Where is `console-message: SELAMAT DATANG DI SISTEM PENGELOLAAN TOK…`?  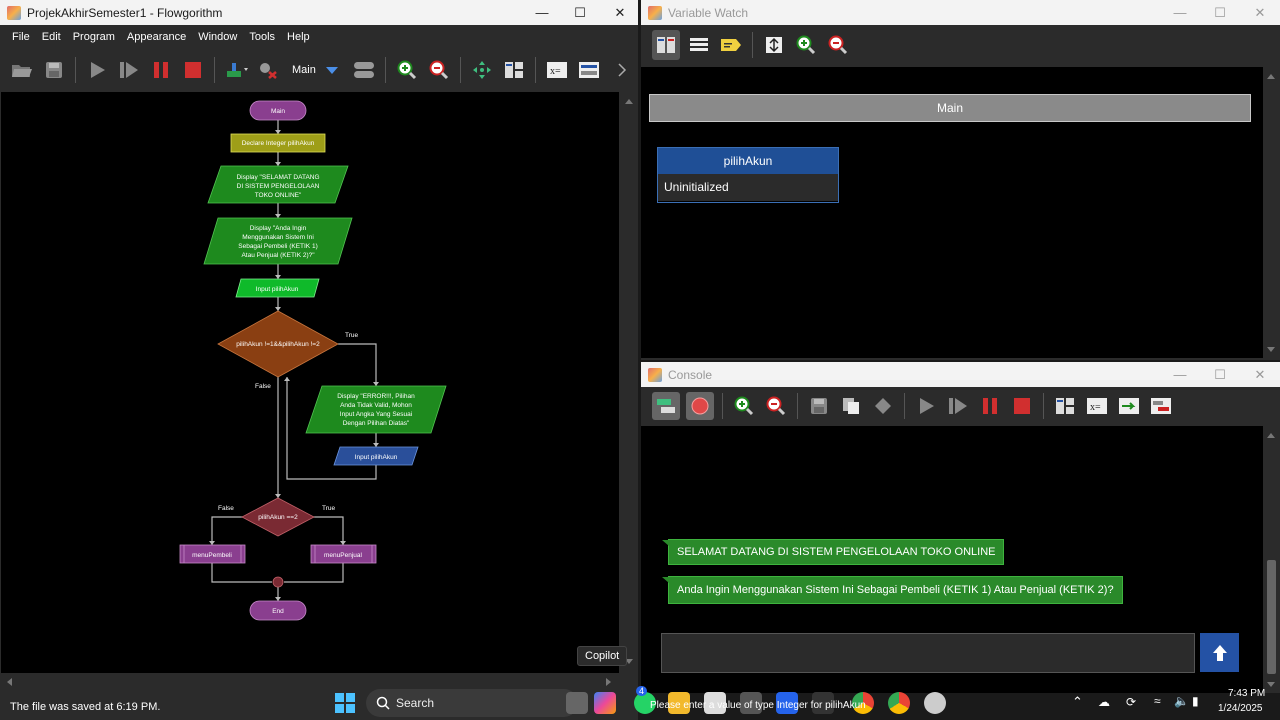 console-message: SELAMAT DATANG DI SISTEM PENGELOLAAN TOK… is located at coordinates (833, 552).